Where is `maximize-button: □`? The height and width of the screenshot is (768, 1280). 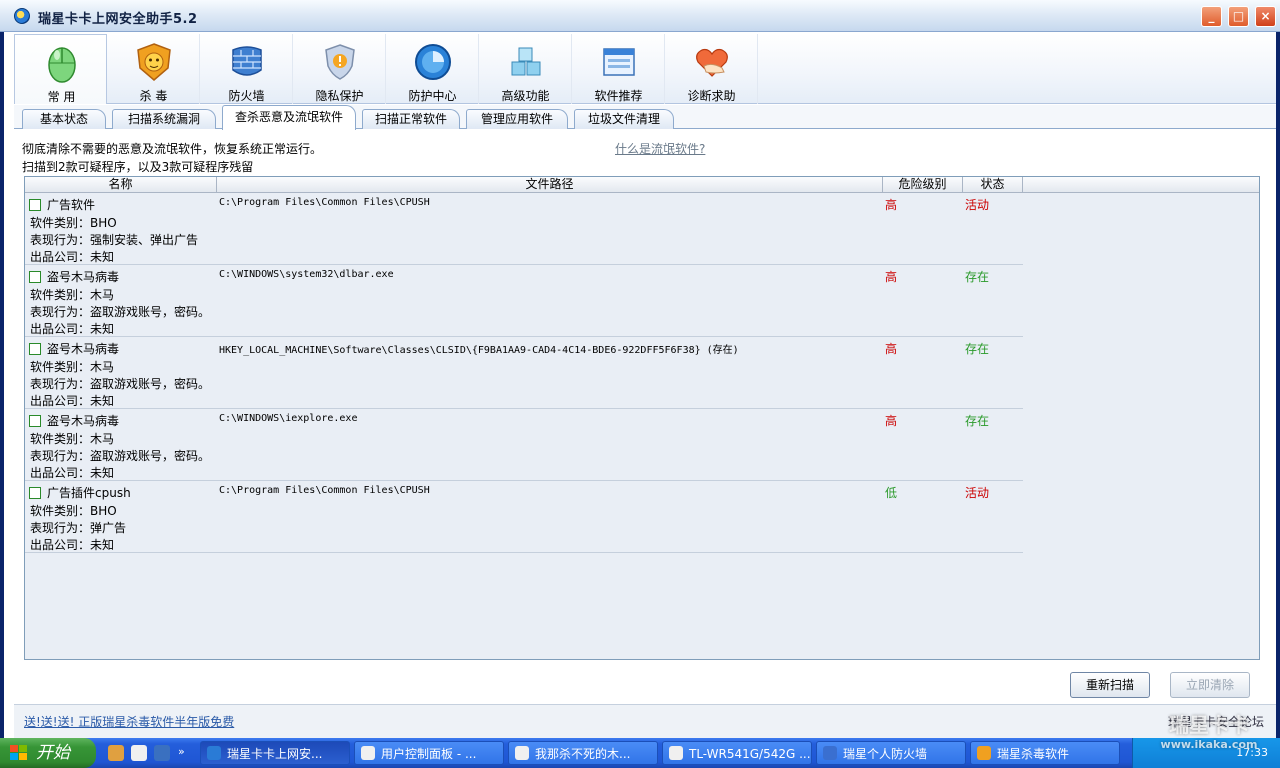 maximize-button: □ is located at coordinates (1238, 16).